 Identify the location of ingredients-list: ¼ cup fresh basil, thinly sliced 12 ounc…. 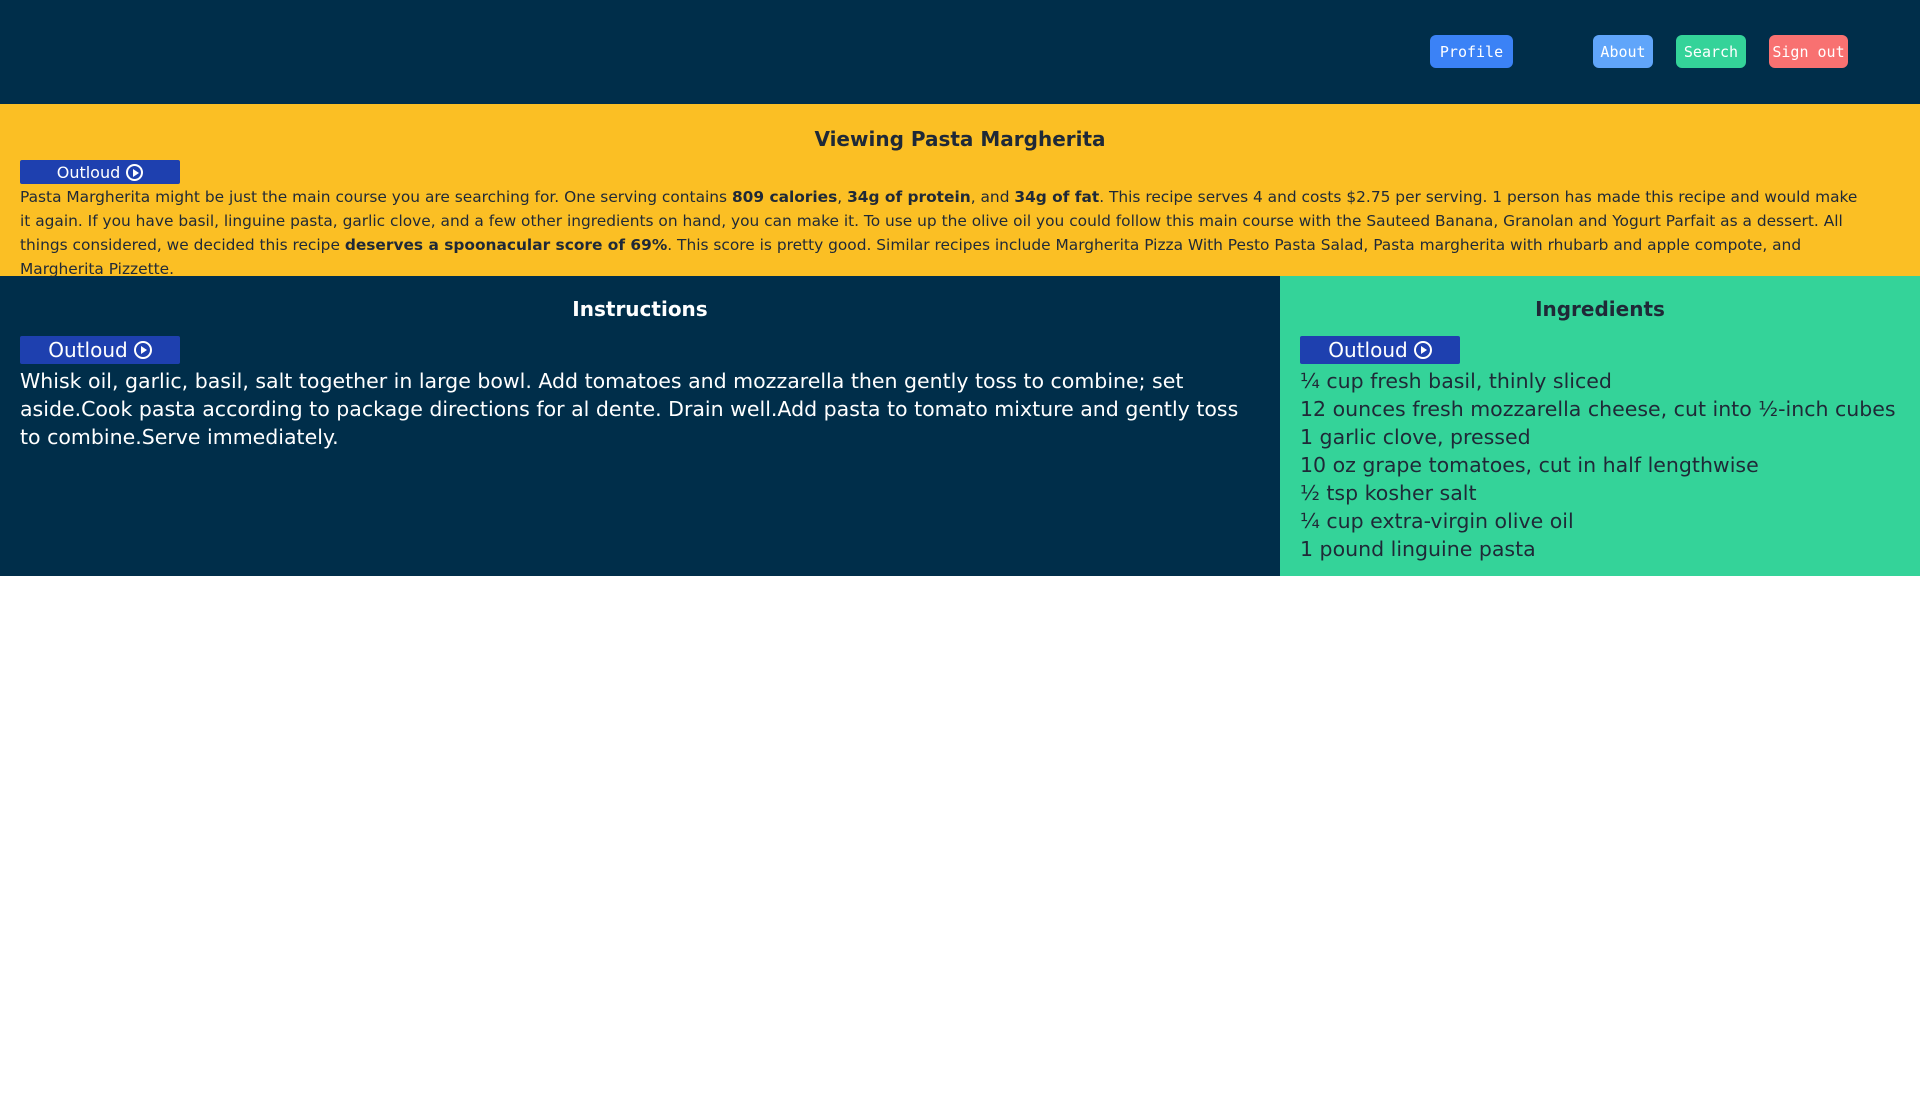
(1600, 465).